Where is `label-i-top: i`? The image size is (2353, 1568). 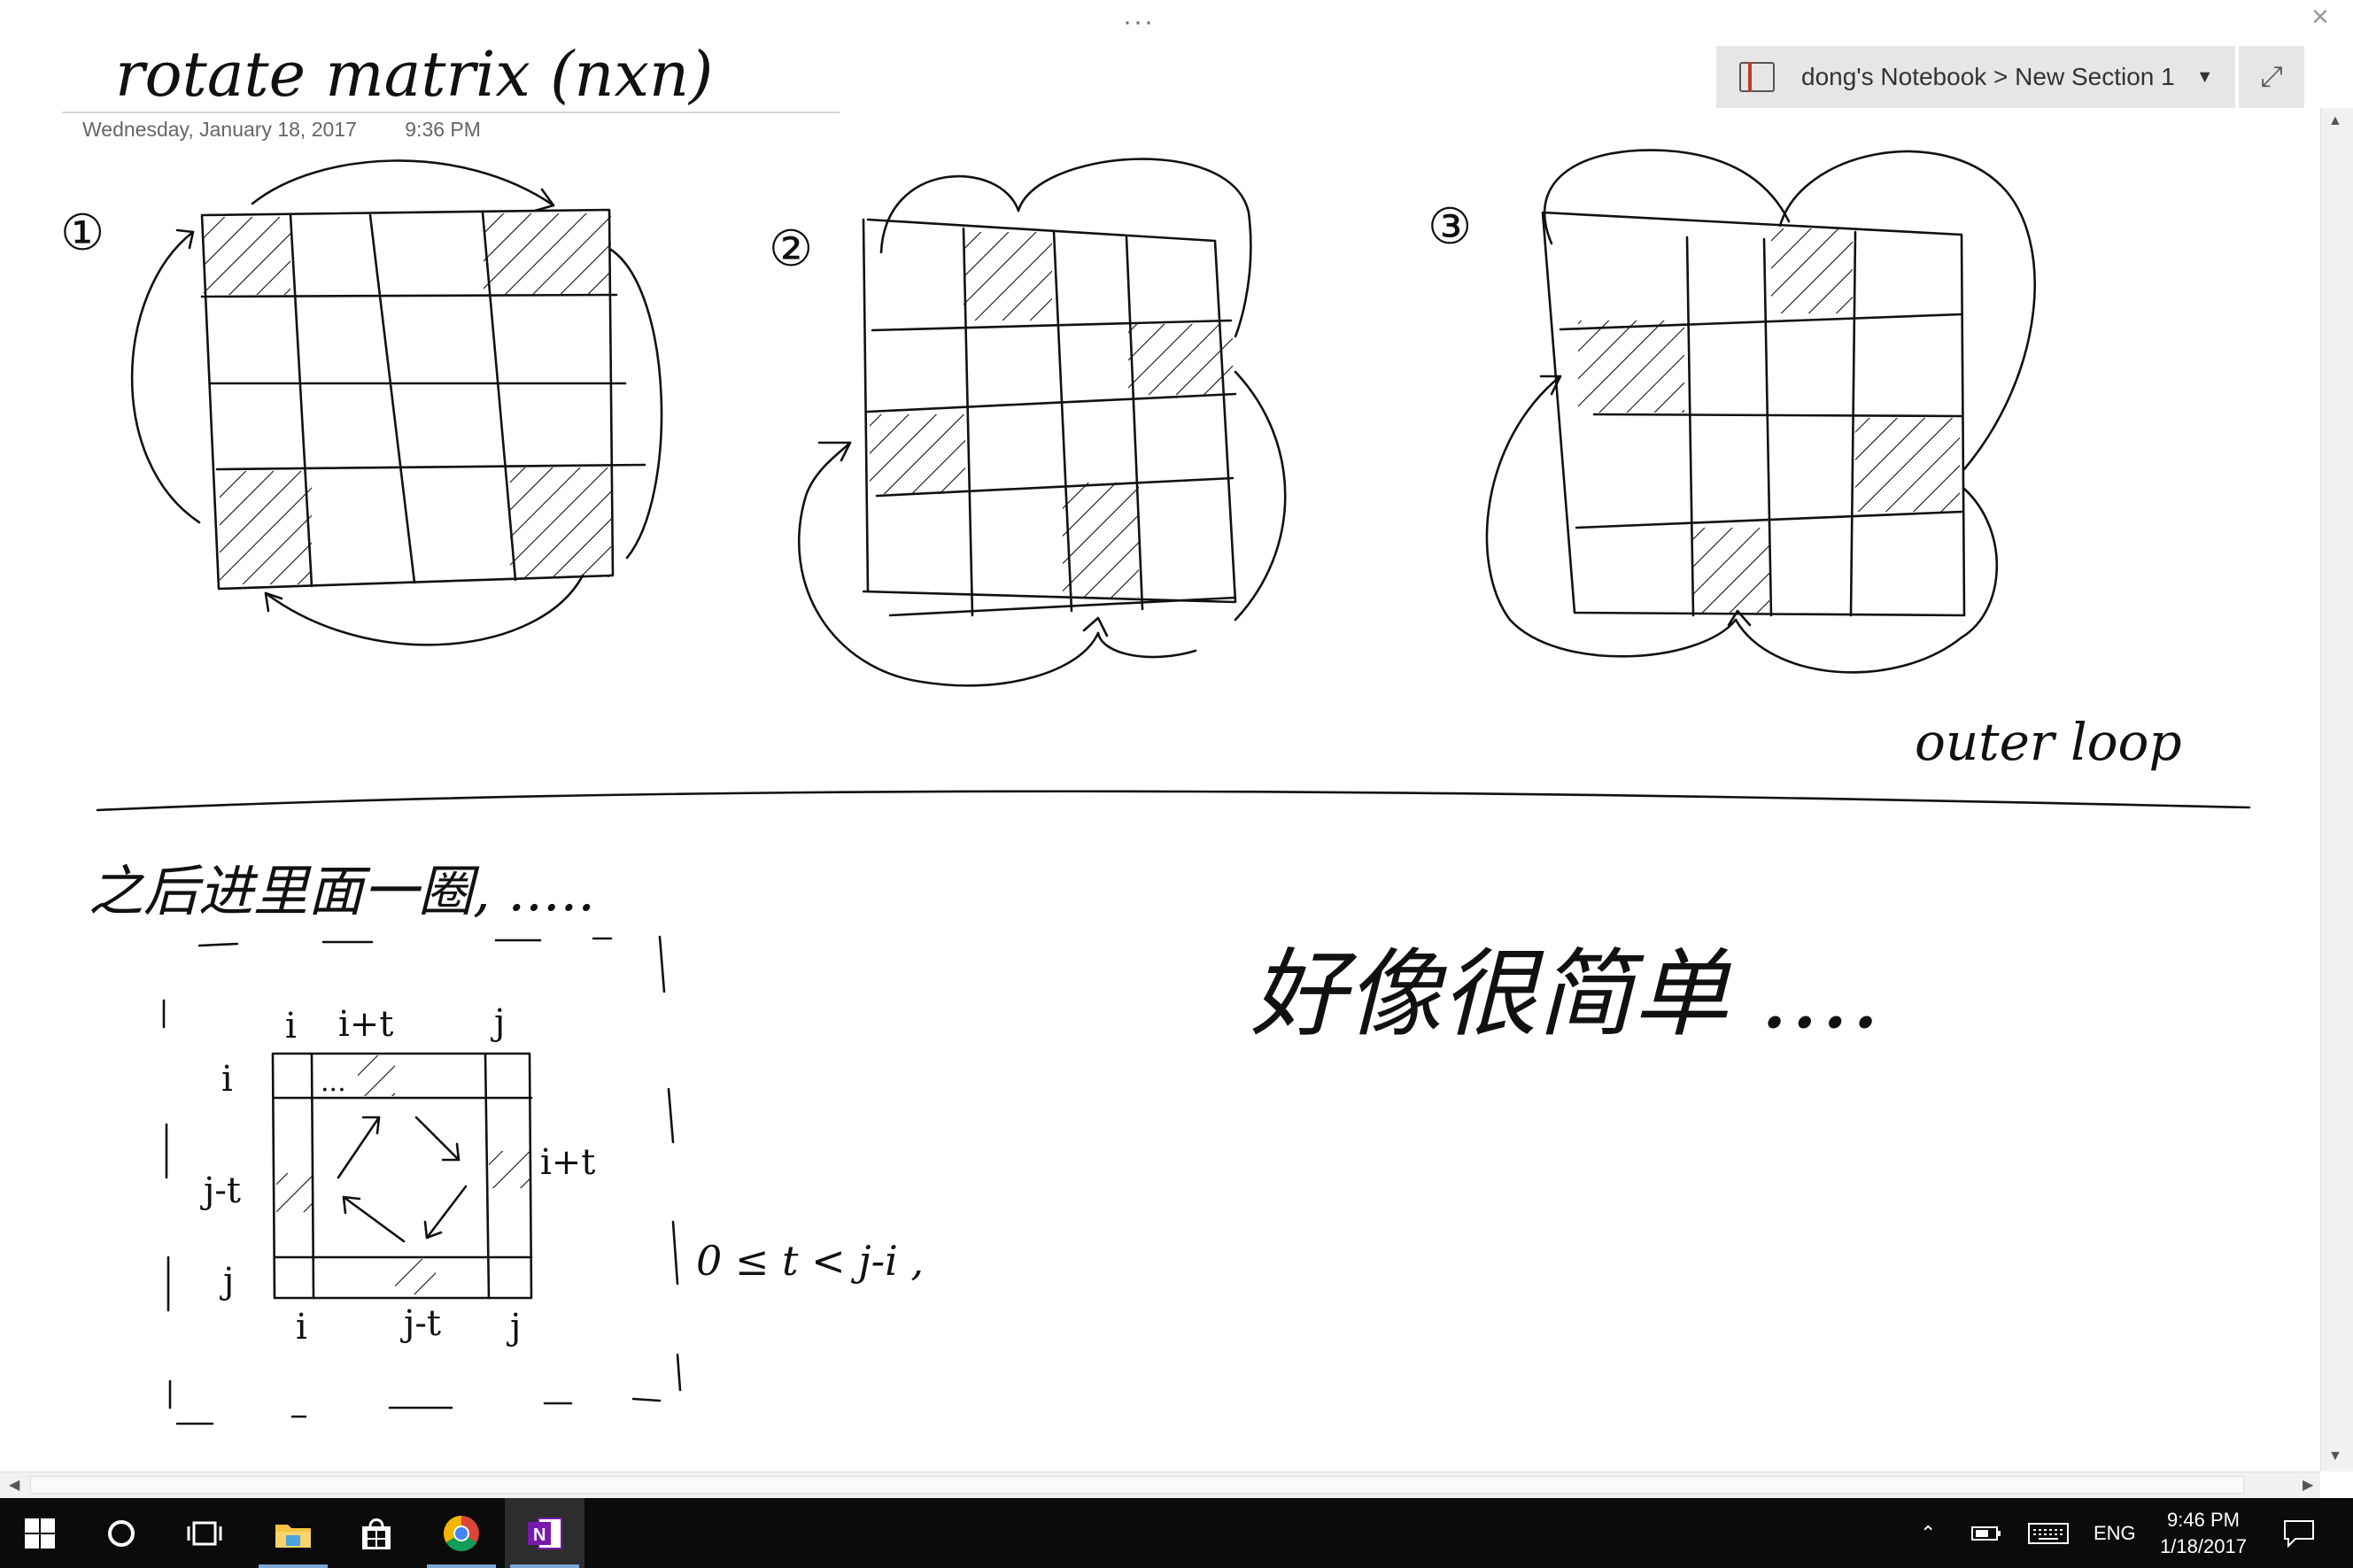 label-i-top: i is located at coordinates (291, 1027).